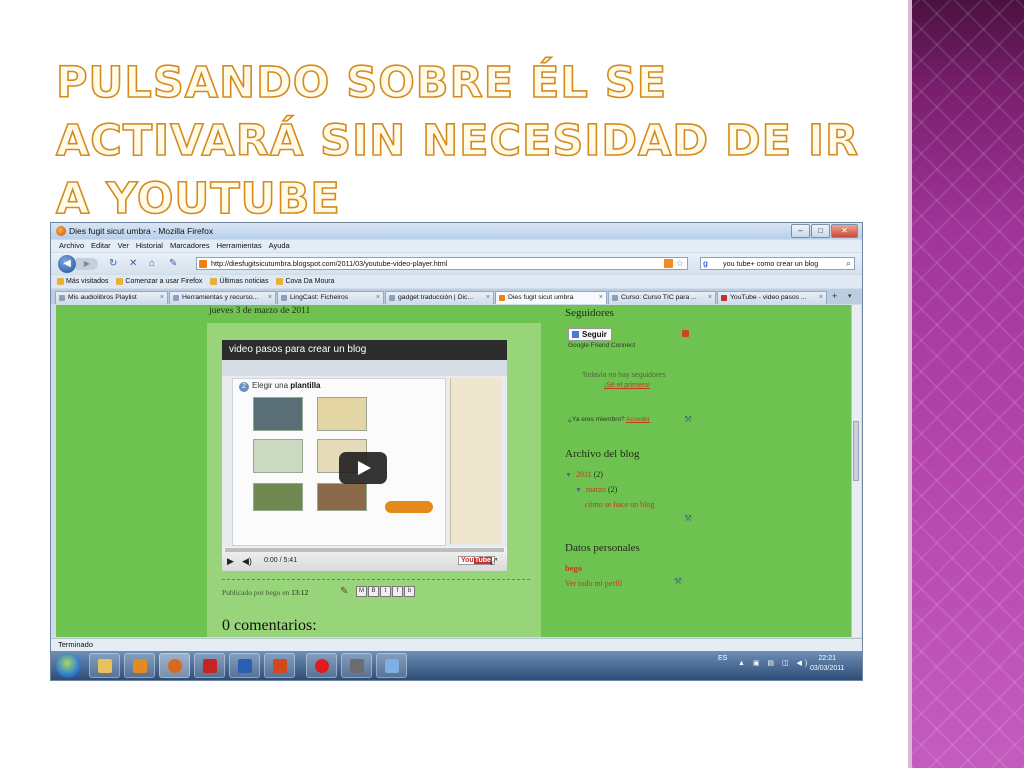 This screenshot has width=1024, height=768. I want to click on menu-editar: Editar, so click(101, 246).